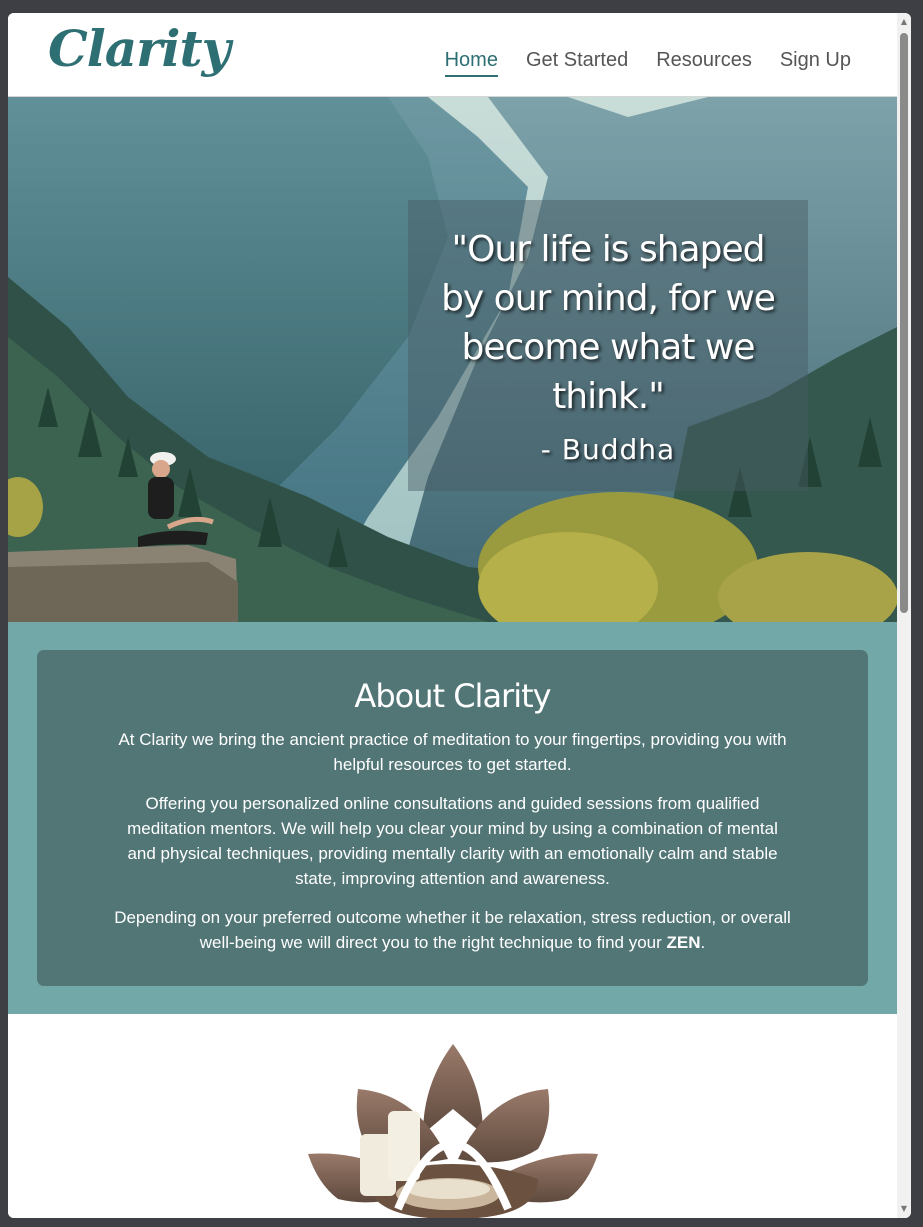 The width and height of the screenshot is (923, 1227). I want to click on about-paragraph-3-suffix: ., so click(703, 942).